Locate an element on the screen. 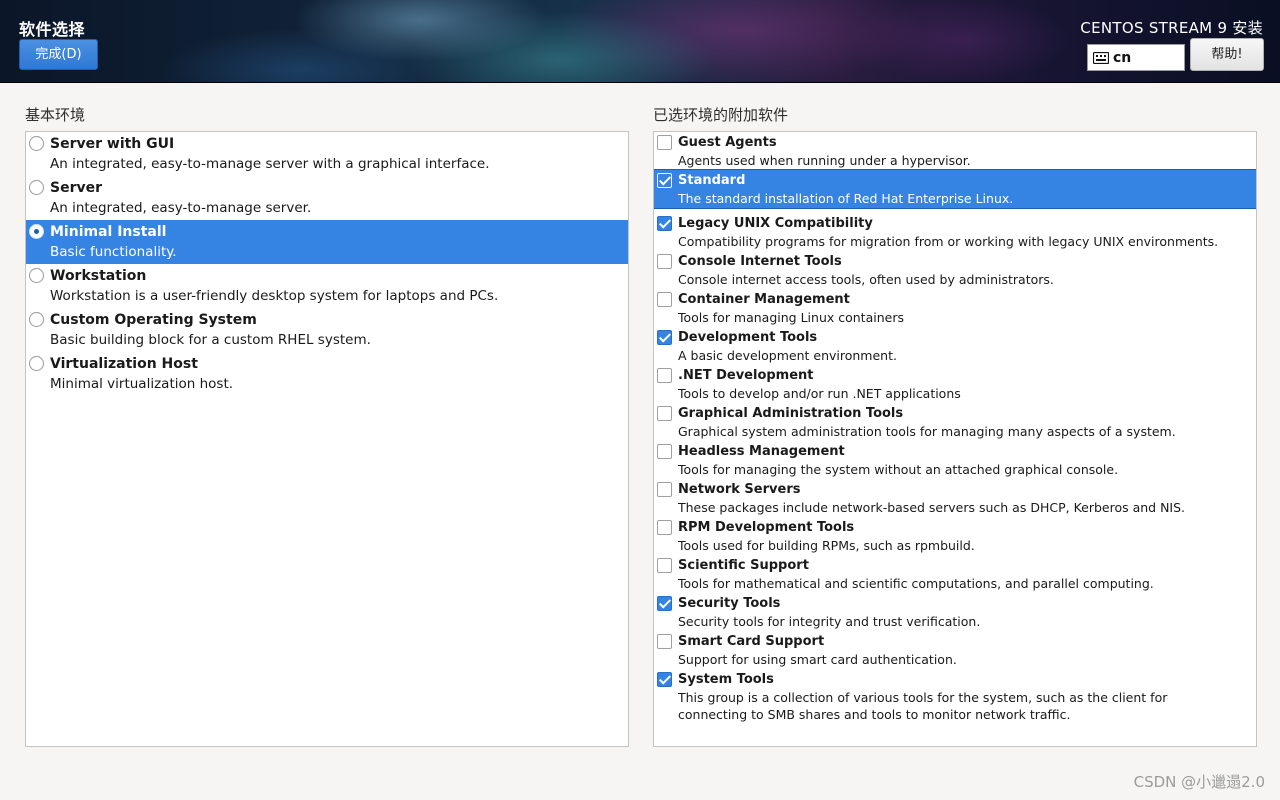  environment-name: Minimal Install is located at coordinates (108, 232).